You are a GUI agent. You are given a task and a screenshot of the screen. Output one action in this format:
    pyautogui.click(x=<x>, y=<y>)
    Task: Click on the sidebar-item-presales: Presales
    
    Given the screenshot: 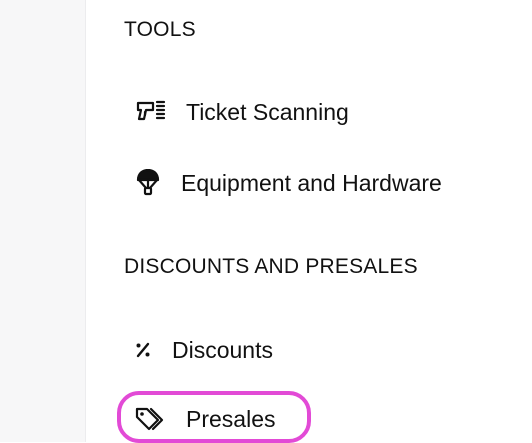 What is the action you would take?
    pyautogui.click(x=204, y=419)
    